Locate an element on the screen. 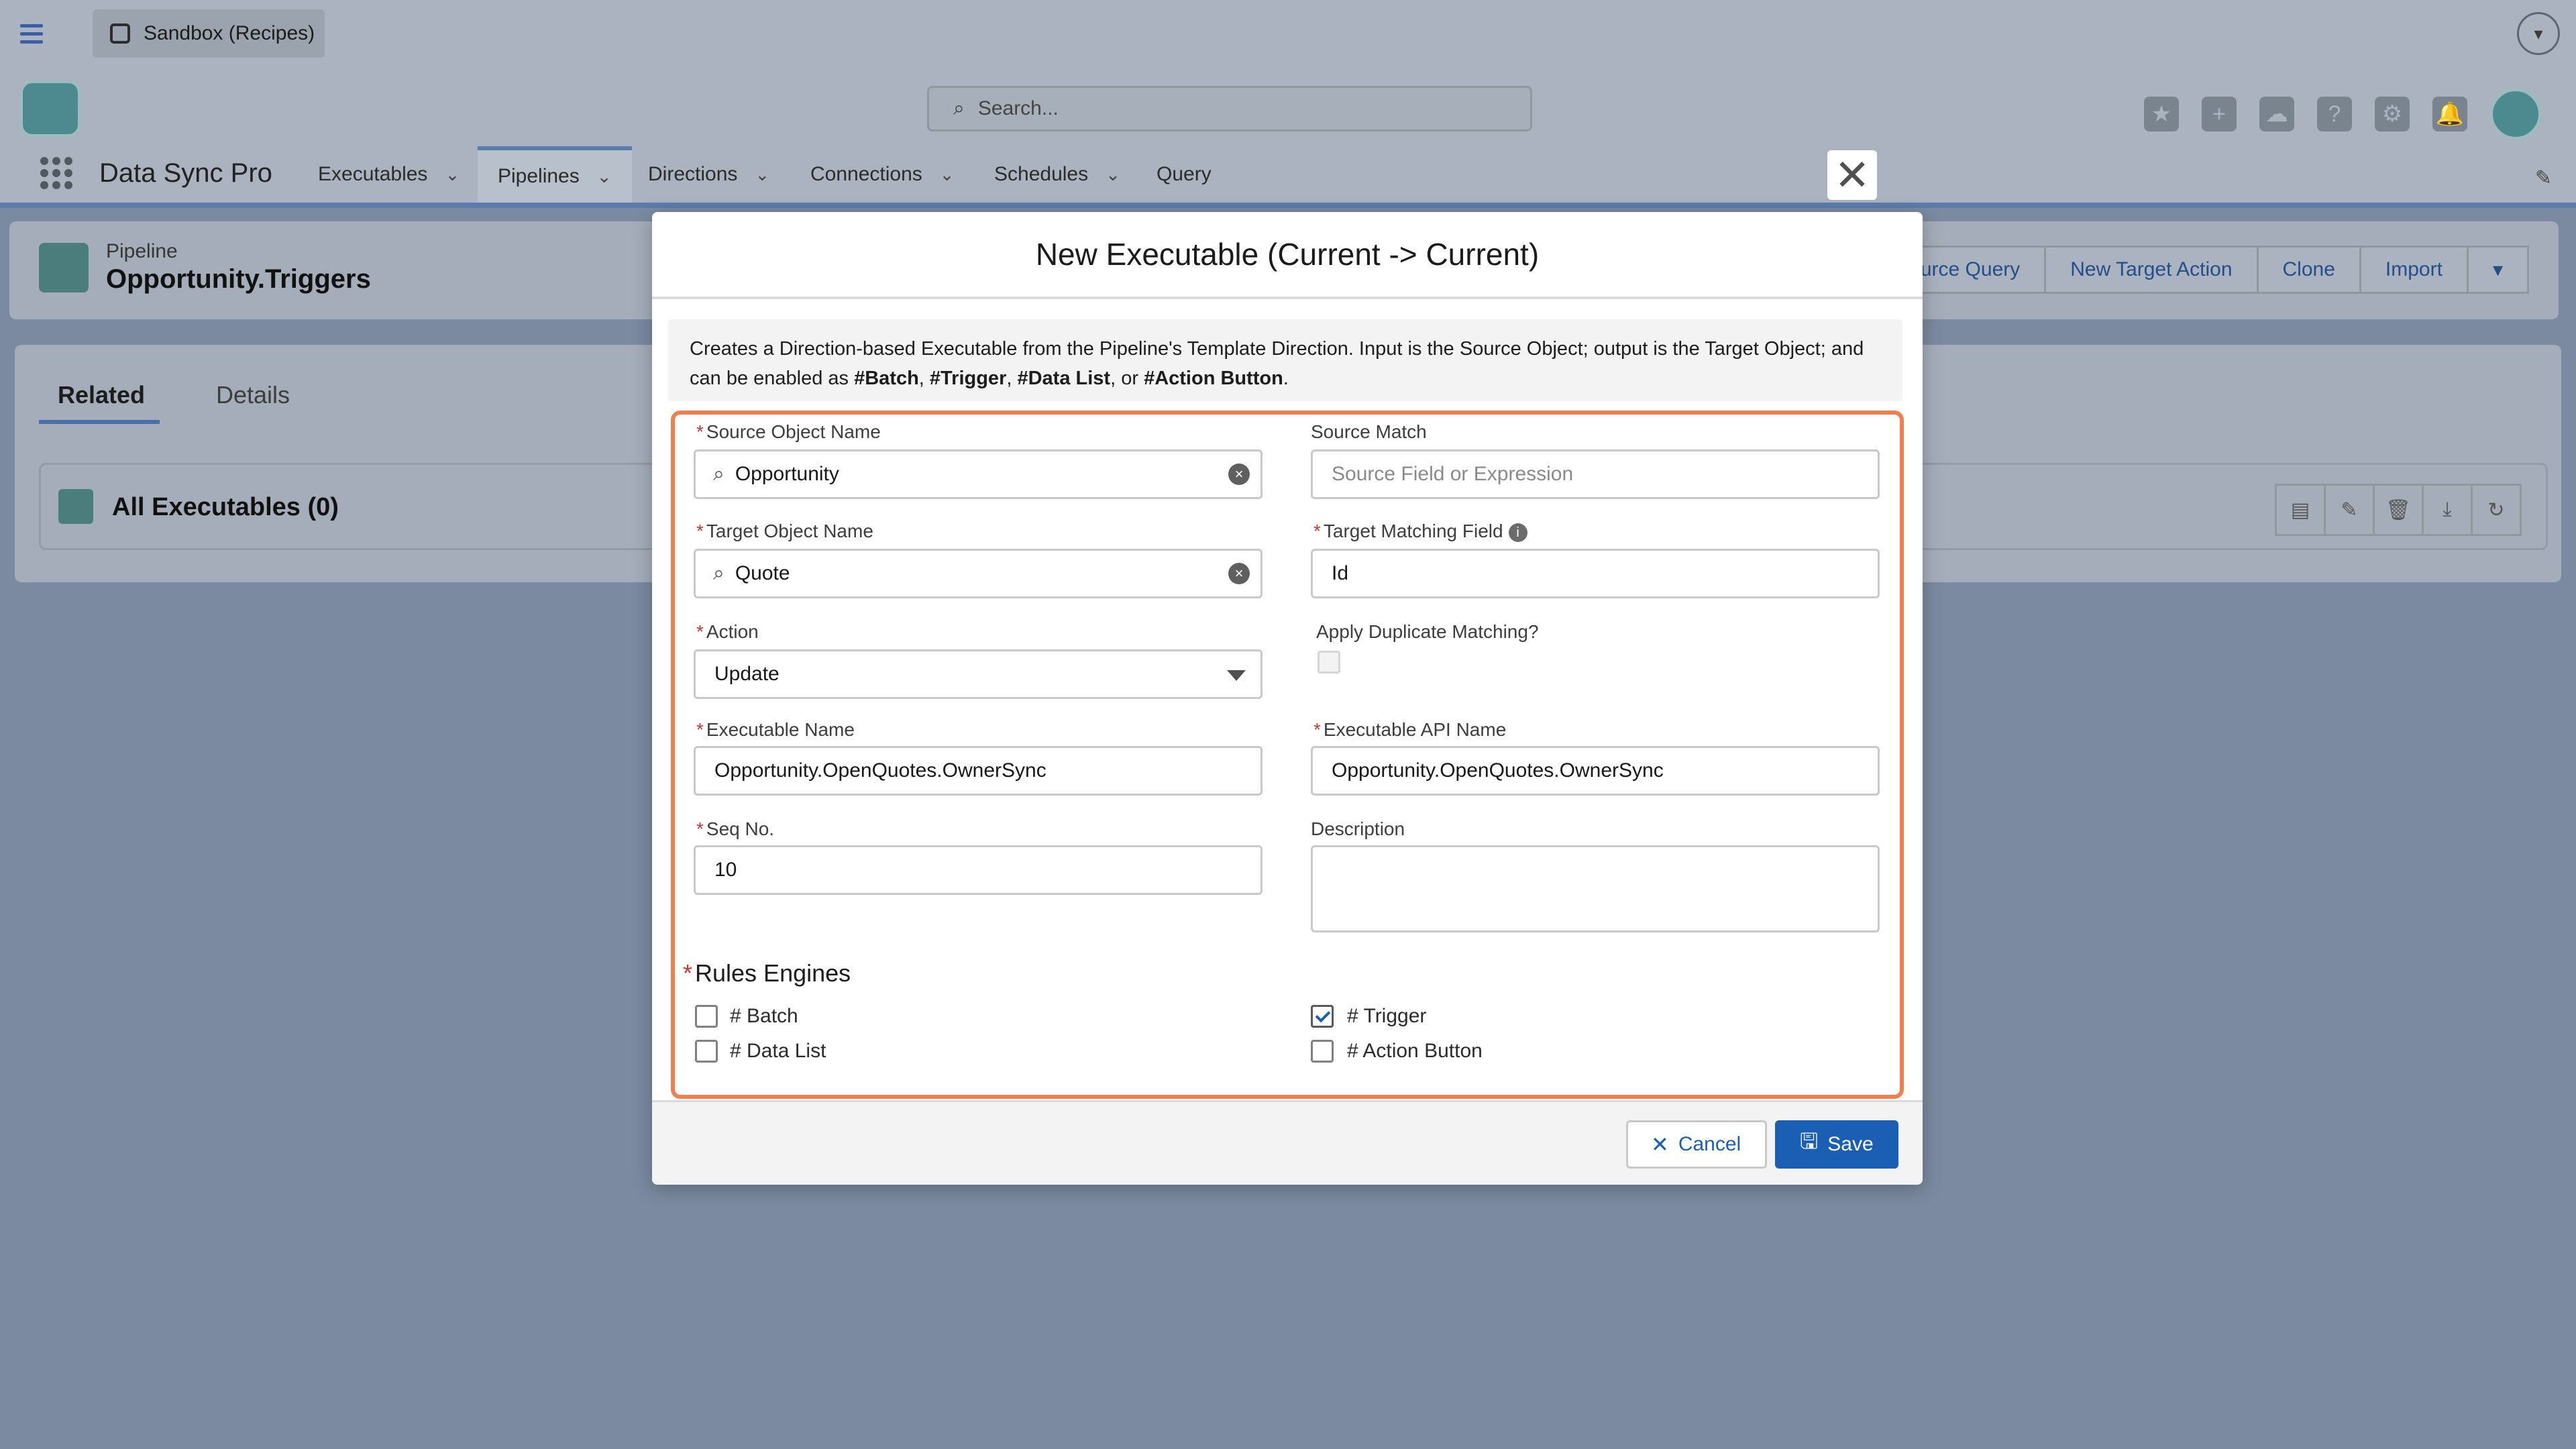 Image resolution: width=2576 pixels, height=1449 pixels. more-actions-icon: ▾ is located at coordinates (2497, 270).